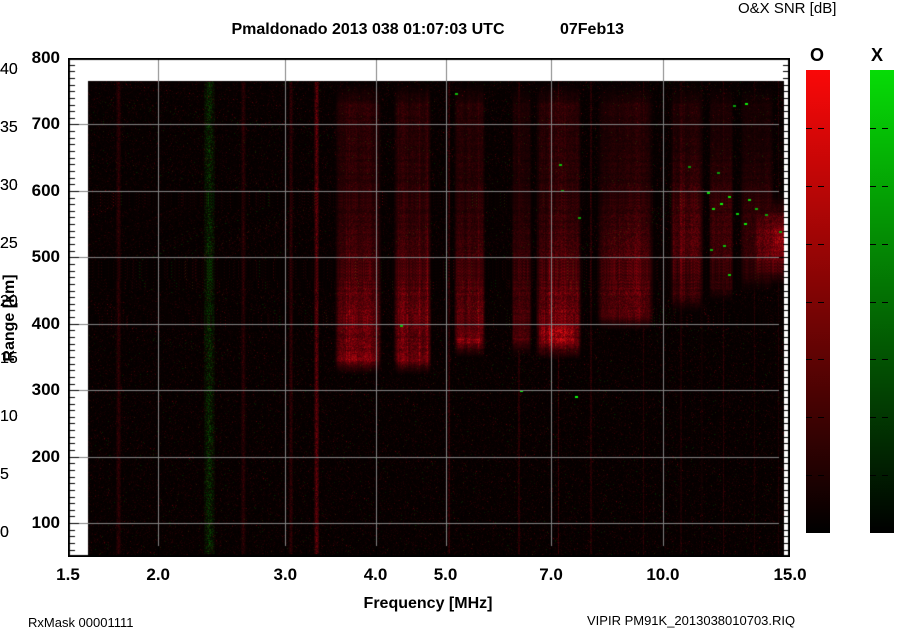  Describe the element at coordinates (428, 603) in the screenshot. I see `x-axis-title: Frequency [MHz]` at that location.